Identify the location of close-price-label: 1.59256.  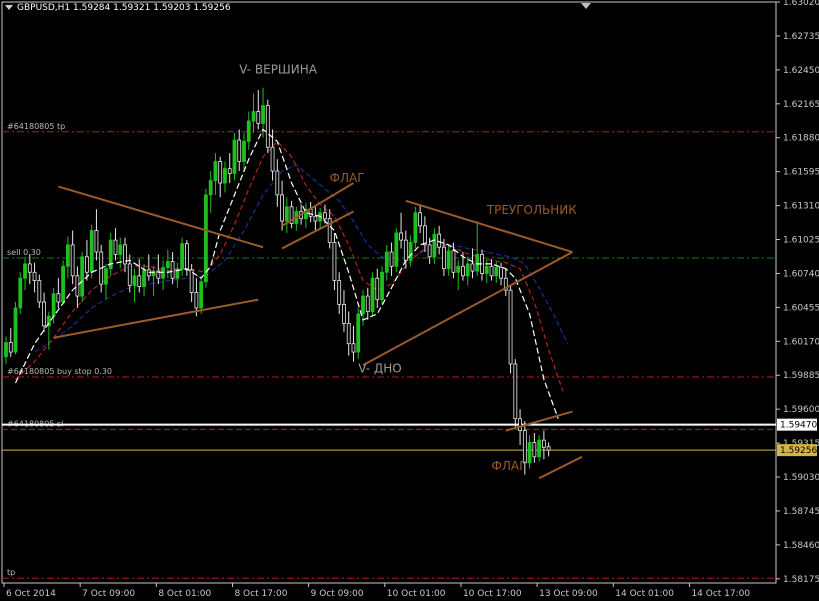
(798, 451).